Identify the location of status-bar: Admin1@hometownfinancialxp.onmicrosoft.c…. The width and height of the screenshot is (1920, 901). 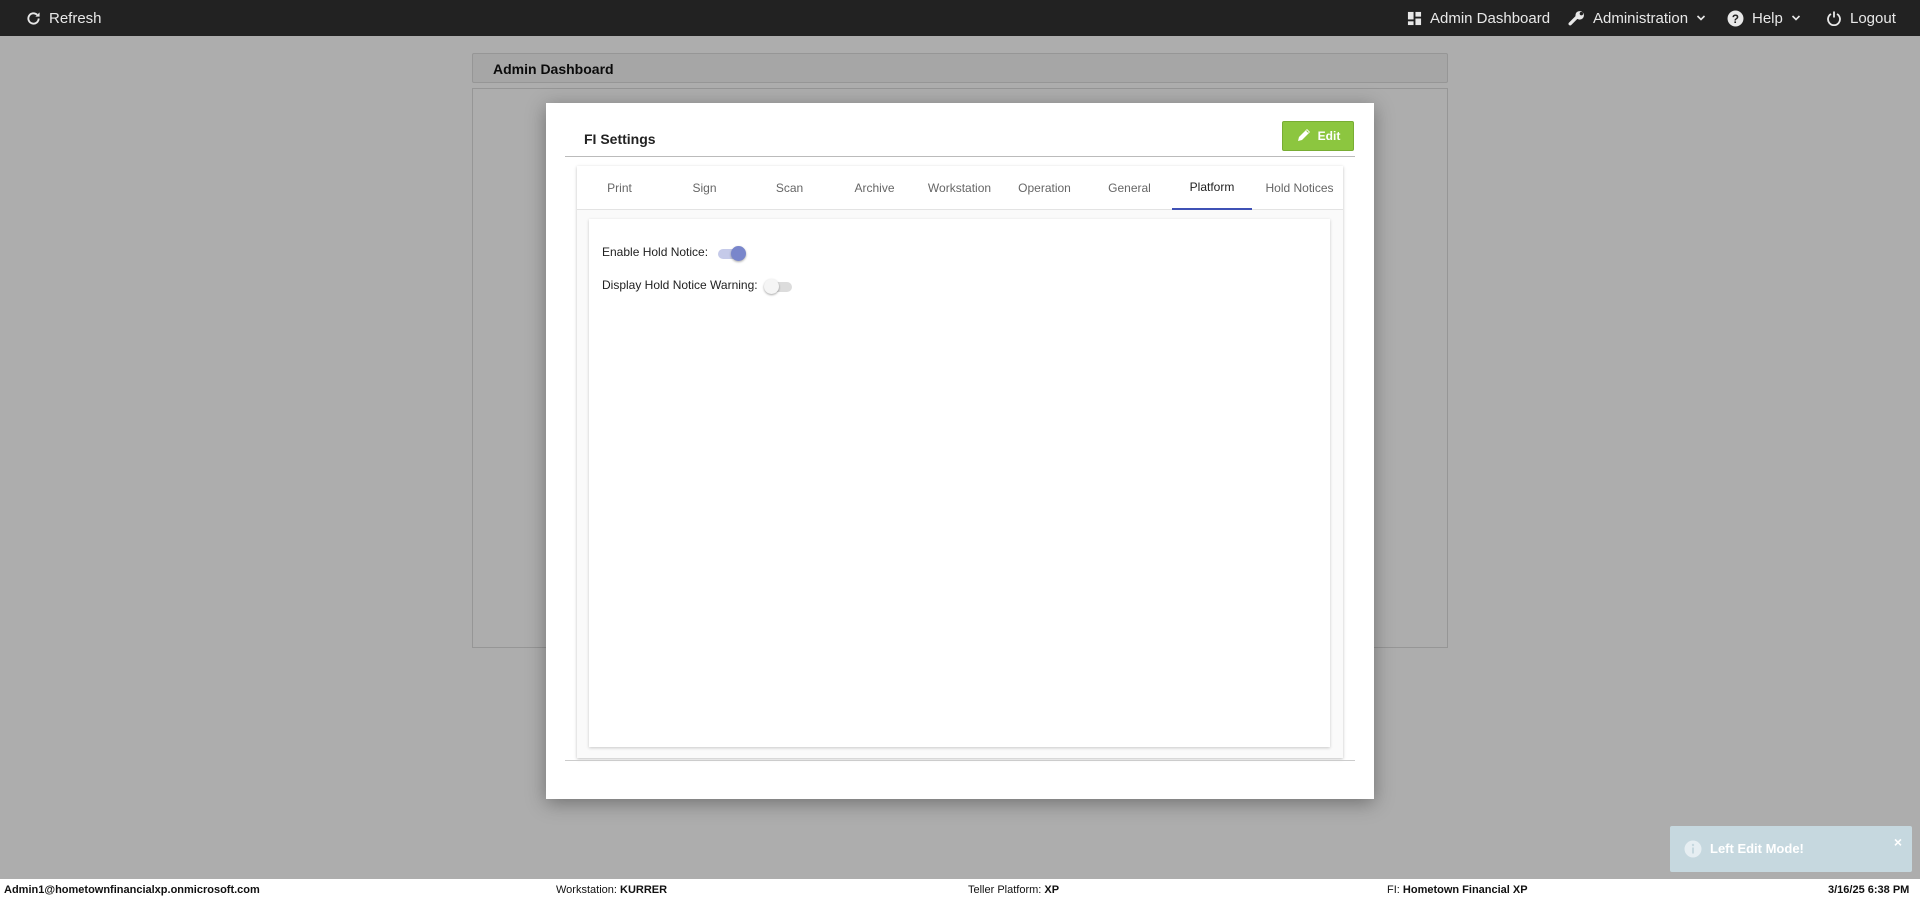
(960, 890).